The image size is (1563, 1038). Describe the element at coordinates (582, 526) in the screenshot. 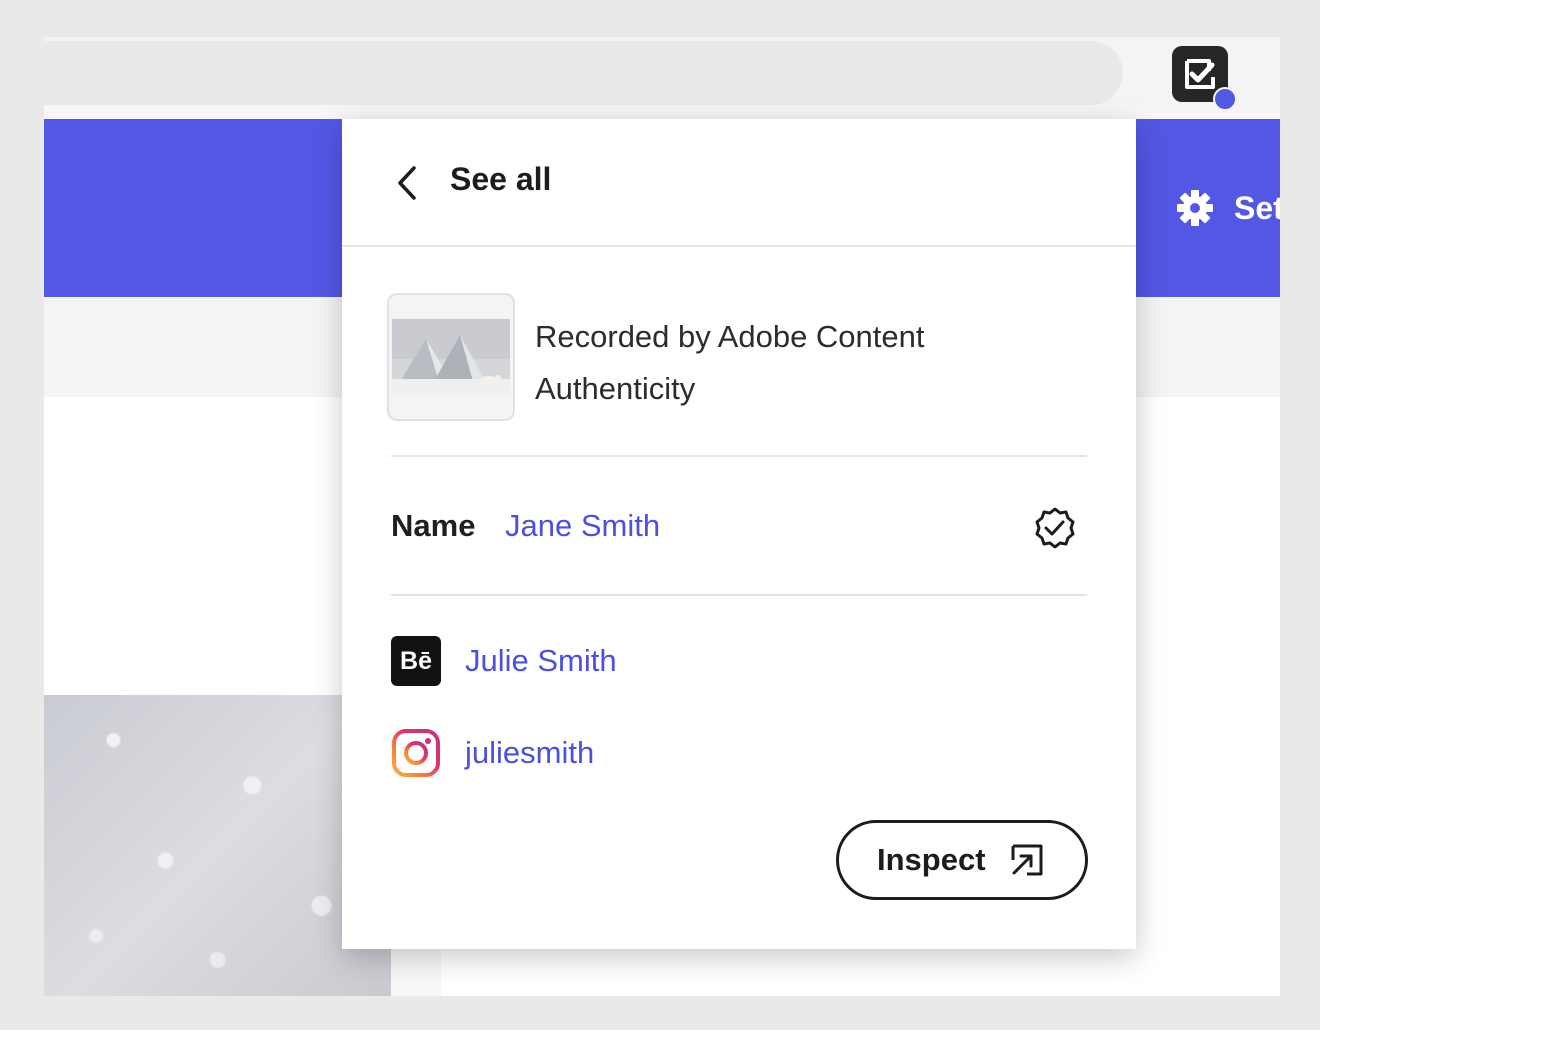

I see `name-value: Jane Smith` at that location.